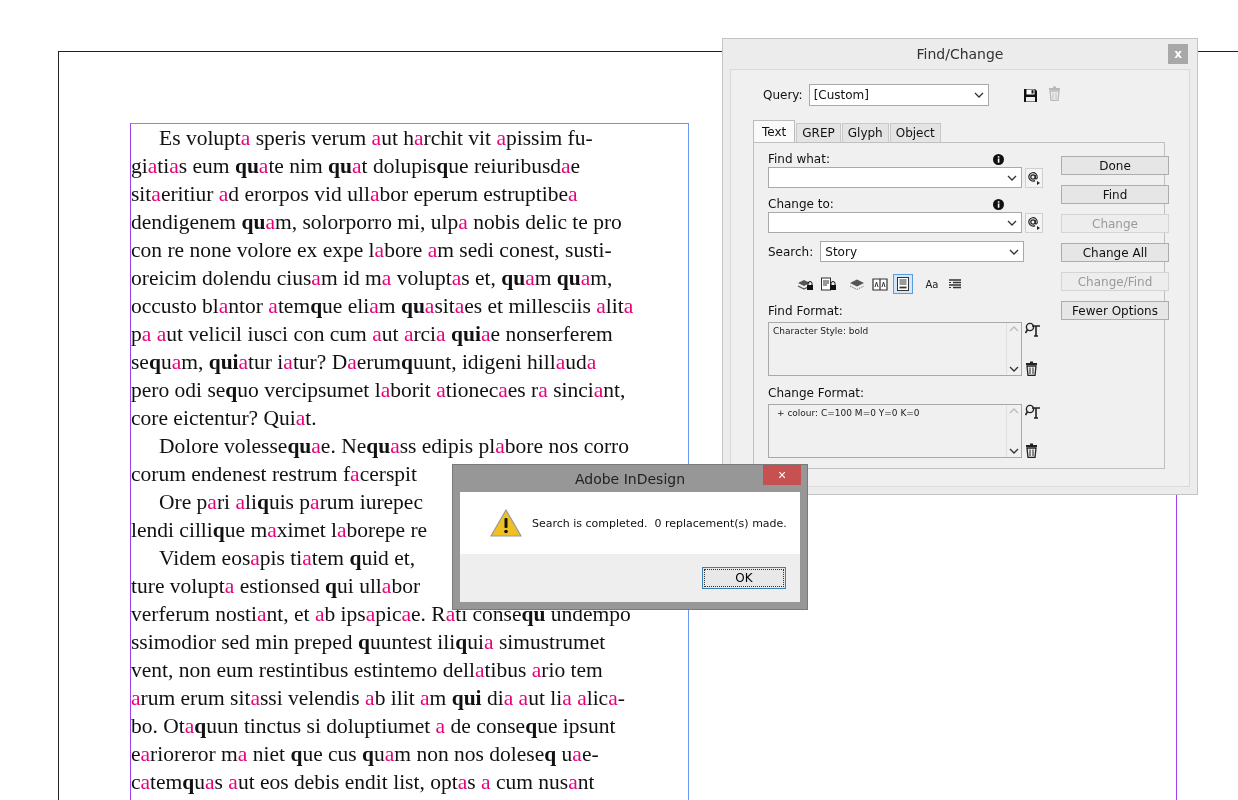 The image size is (1238, 800). I want to click on change-format-box: + colour: C=100 M=0 Y=0 K=0, so click(895, 431).